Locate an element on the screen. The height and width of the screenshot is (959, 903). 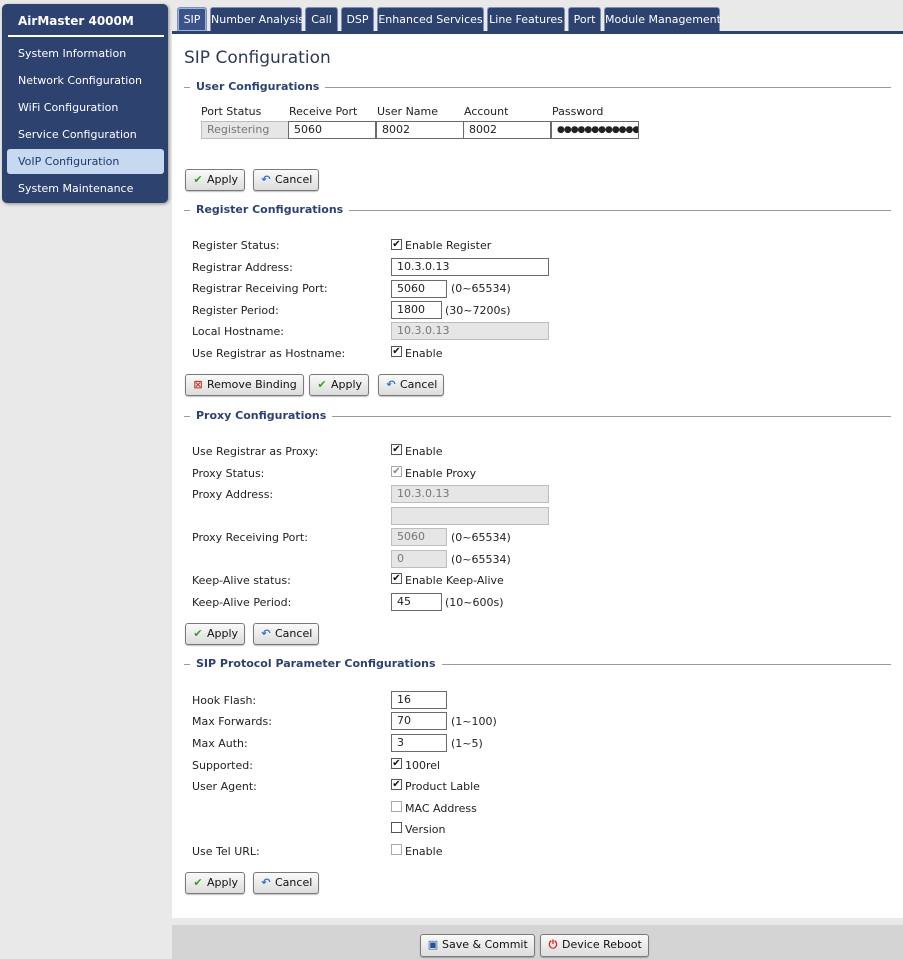
register-config-heading: Register Configurations is located at coordinates (270, 209).